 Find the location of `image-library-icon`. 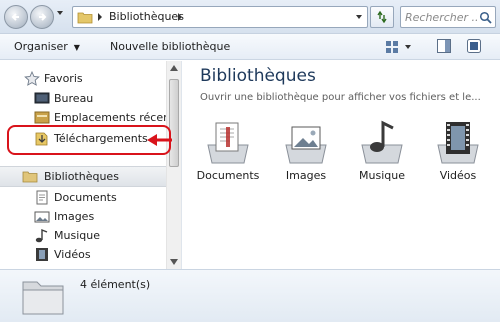

image-library-icon is located at coordinates (306, 145).